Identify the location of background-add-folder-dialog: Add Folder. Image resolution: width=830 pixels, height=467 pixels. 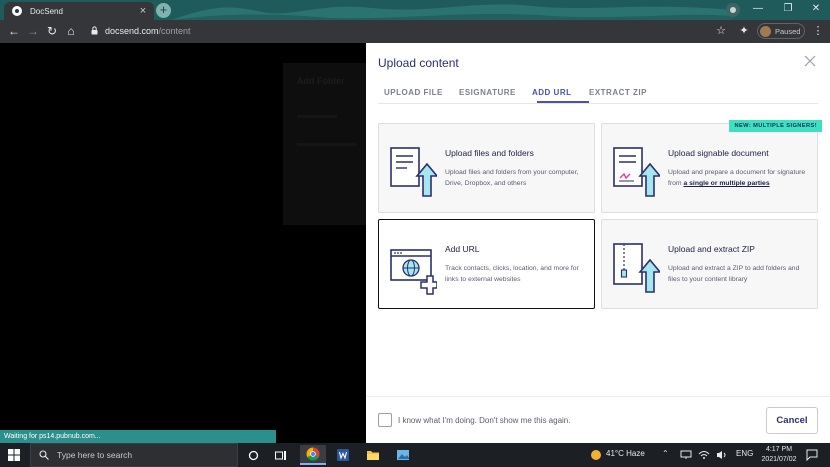
(324, 144).